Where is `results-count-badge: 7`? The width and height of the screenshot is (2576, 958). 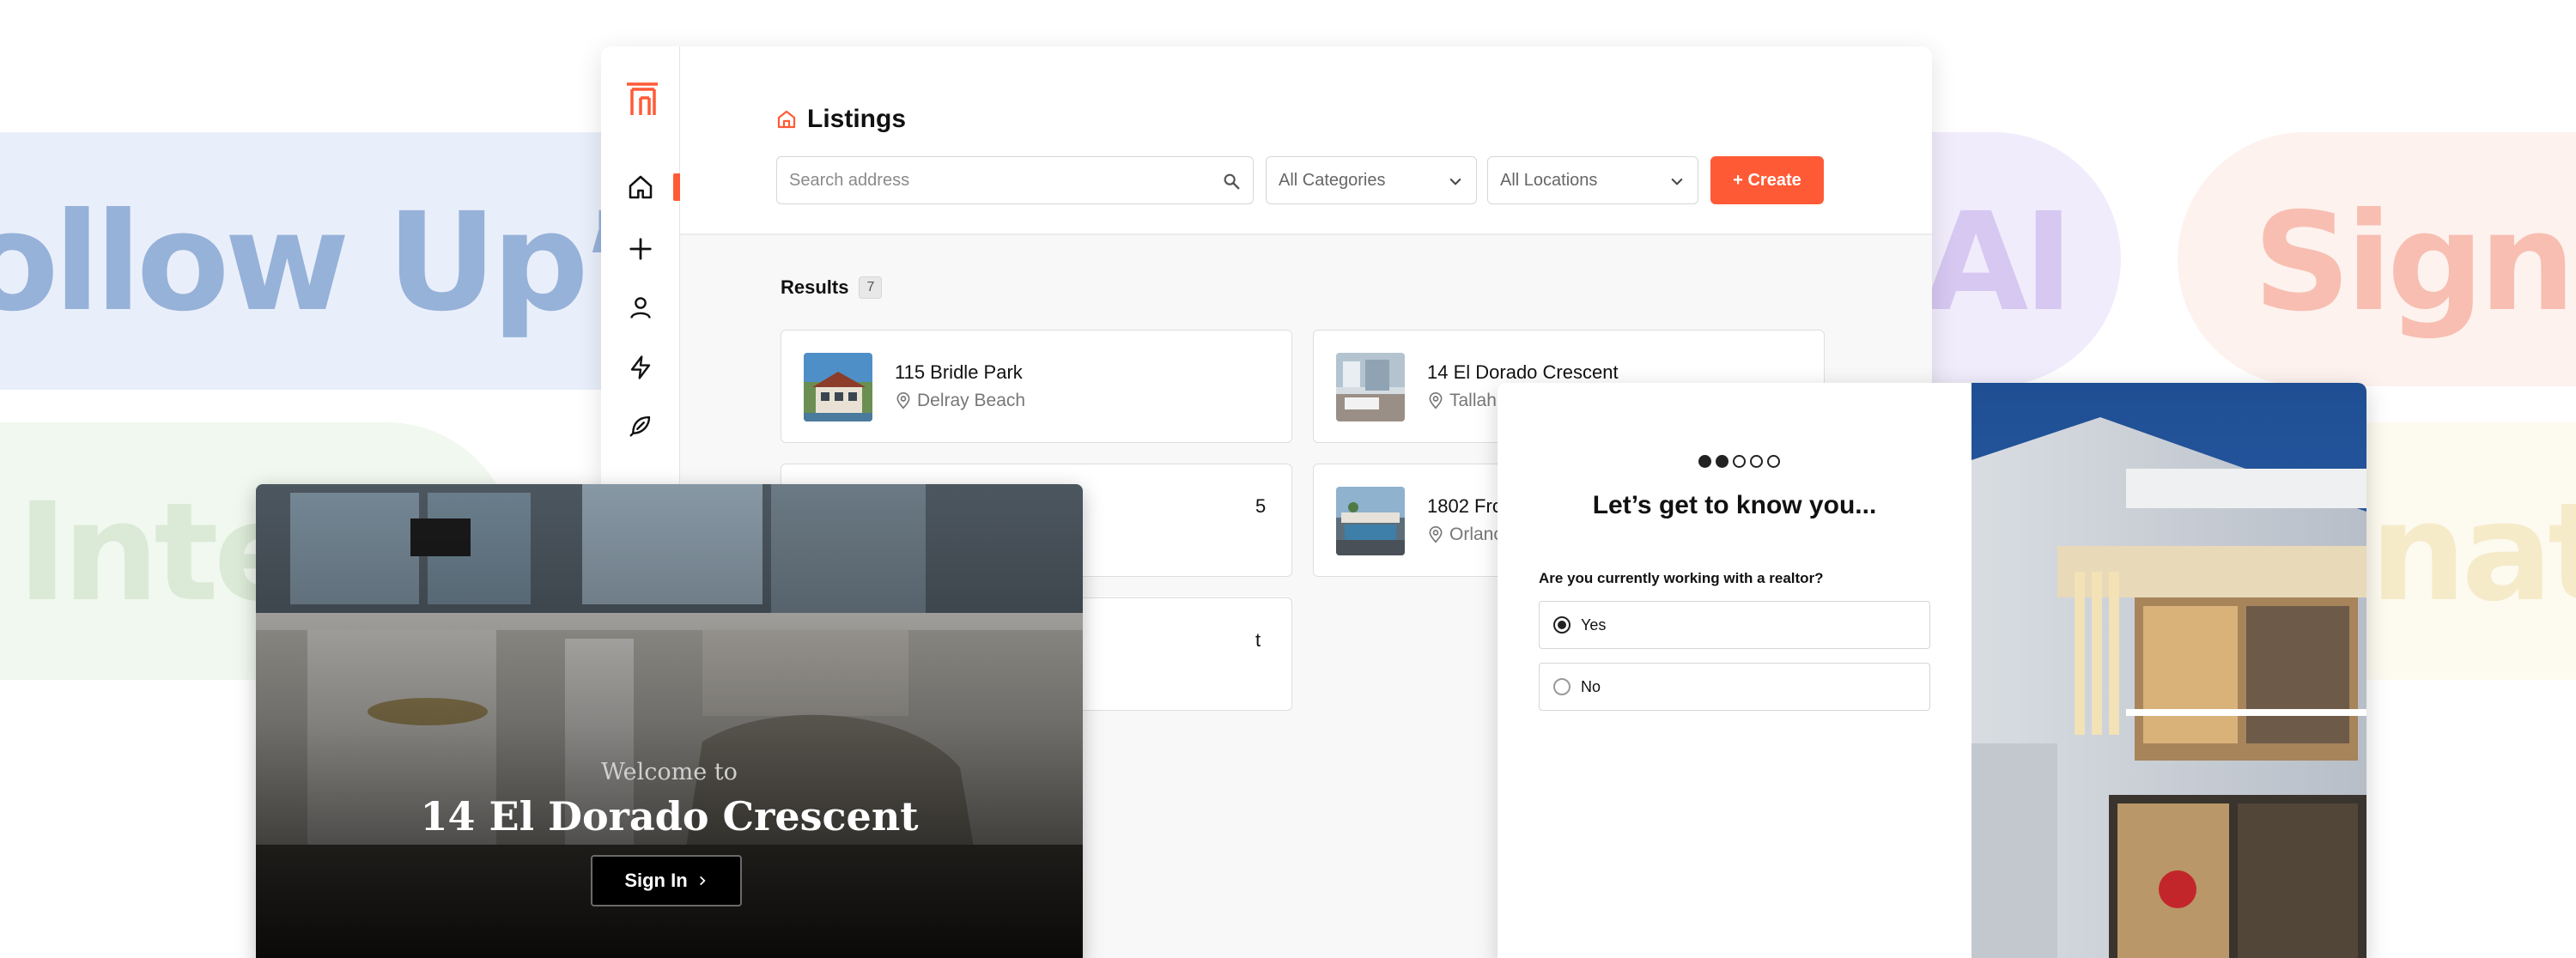
results-count-badge: 7 is located at coordinates (871, 287).